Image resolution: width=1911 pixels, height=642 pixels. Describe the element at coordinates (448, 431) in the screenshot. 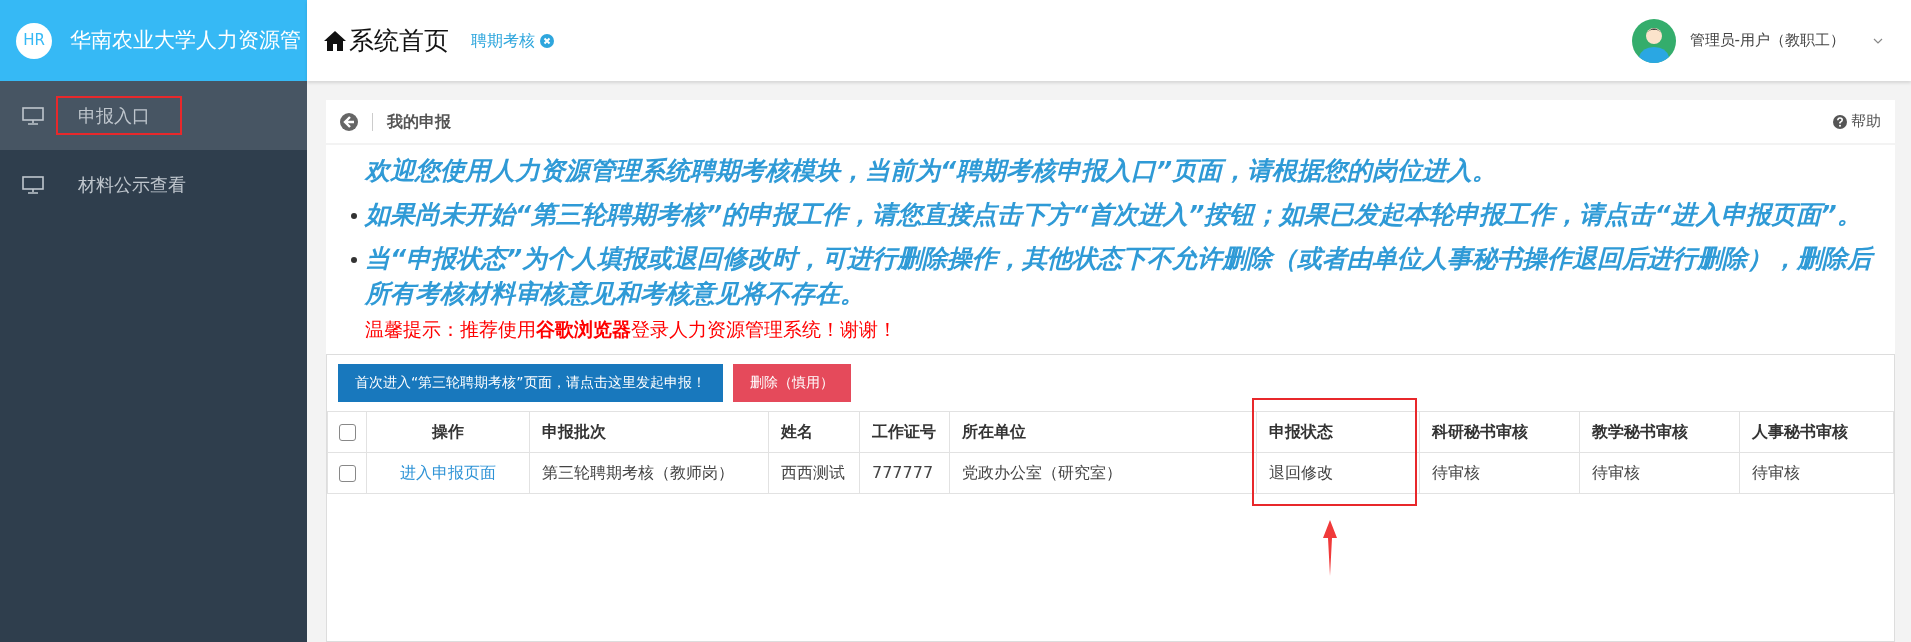

I see `column-header: 操作` at that location.